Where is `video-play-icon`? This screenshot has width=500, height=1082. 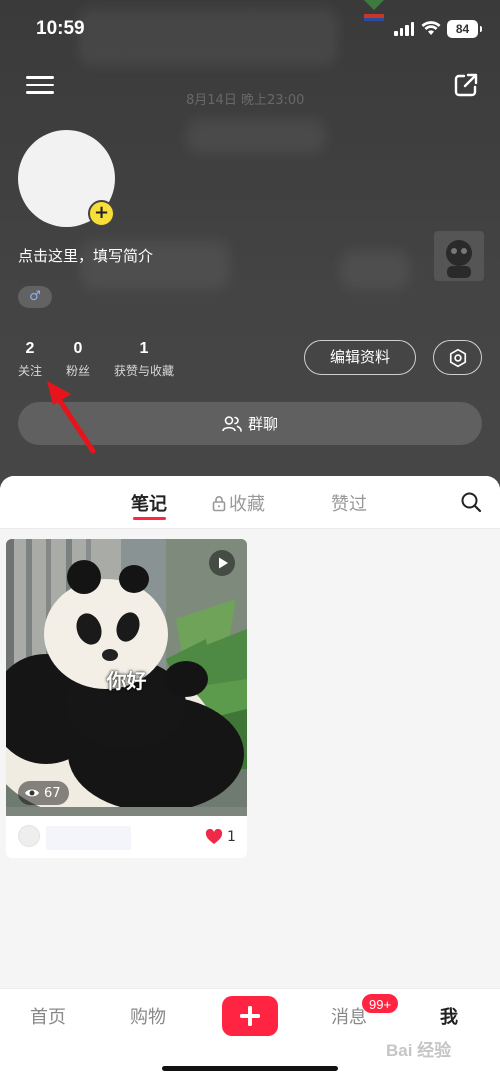 video-play-icon is located at coordinates (222, 563).